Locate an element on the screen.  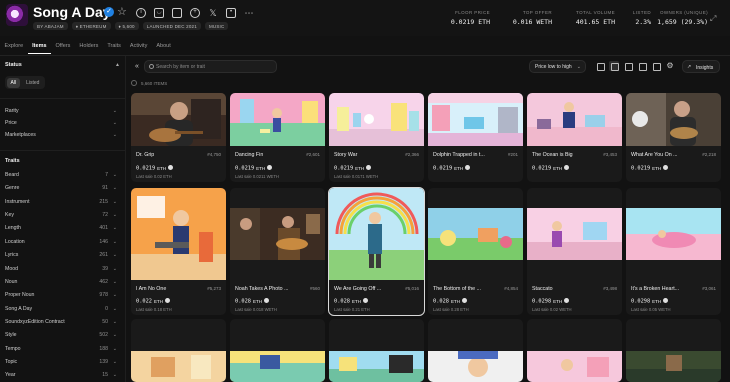
table-view-icon is located at coordinates (656, 66).